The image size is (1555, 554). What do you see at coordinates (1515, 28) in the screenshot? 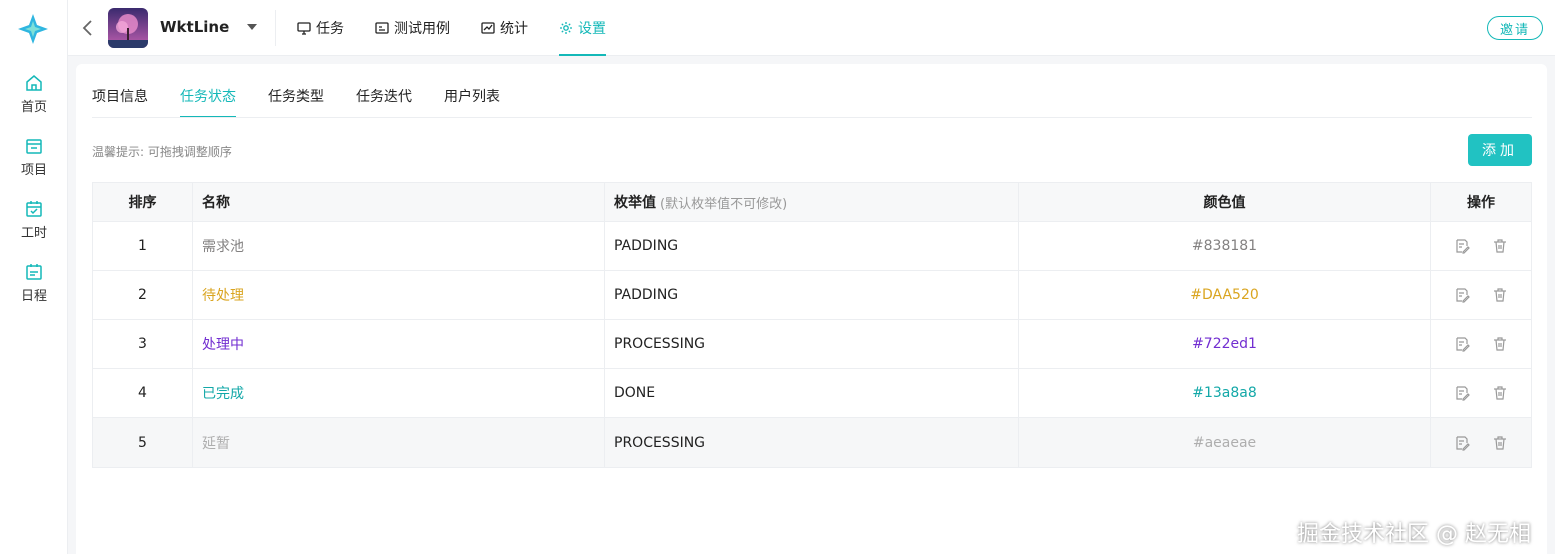
I see `invite-button: 邀请` at bounding box center [1515, 28].